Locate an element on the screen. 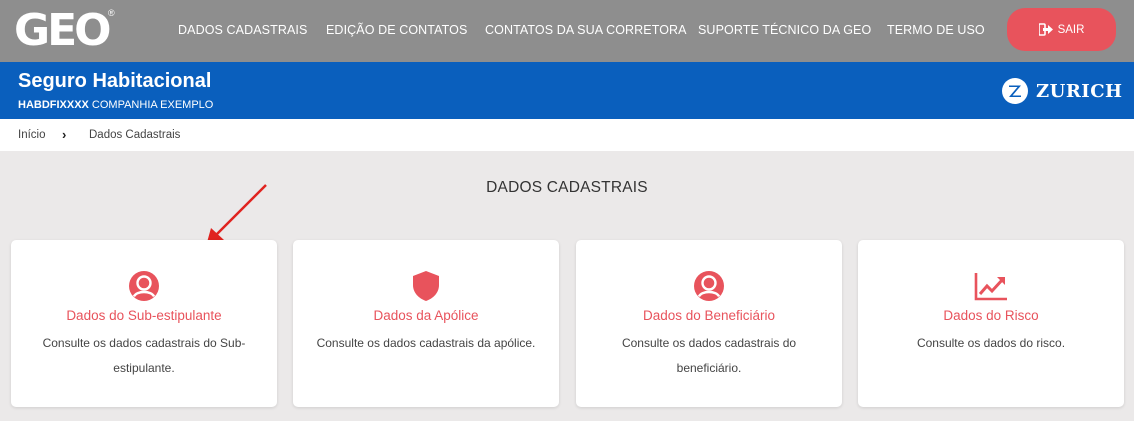 This screenshot has width=1134, height=421. card-title: Dados da Apólice is located at coordinates (426, 315).